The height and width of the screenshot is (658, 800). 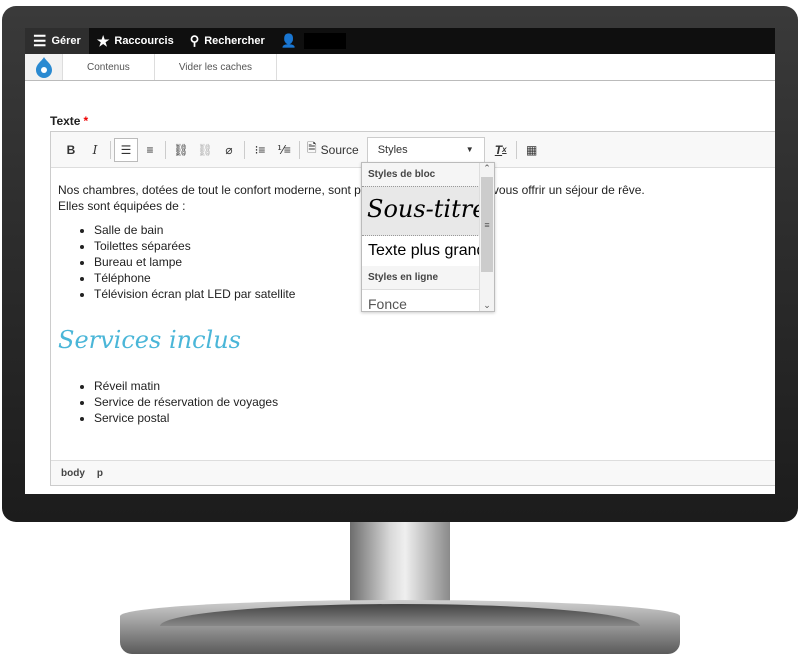 I want to click on list-item: Service de réservation de voyages, so click(x=433, y=402).